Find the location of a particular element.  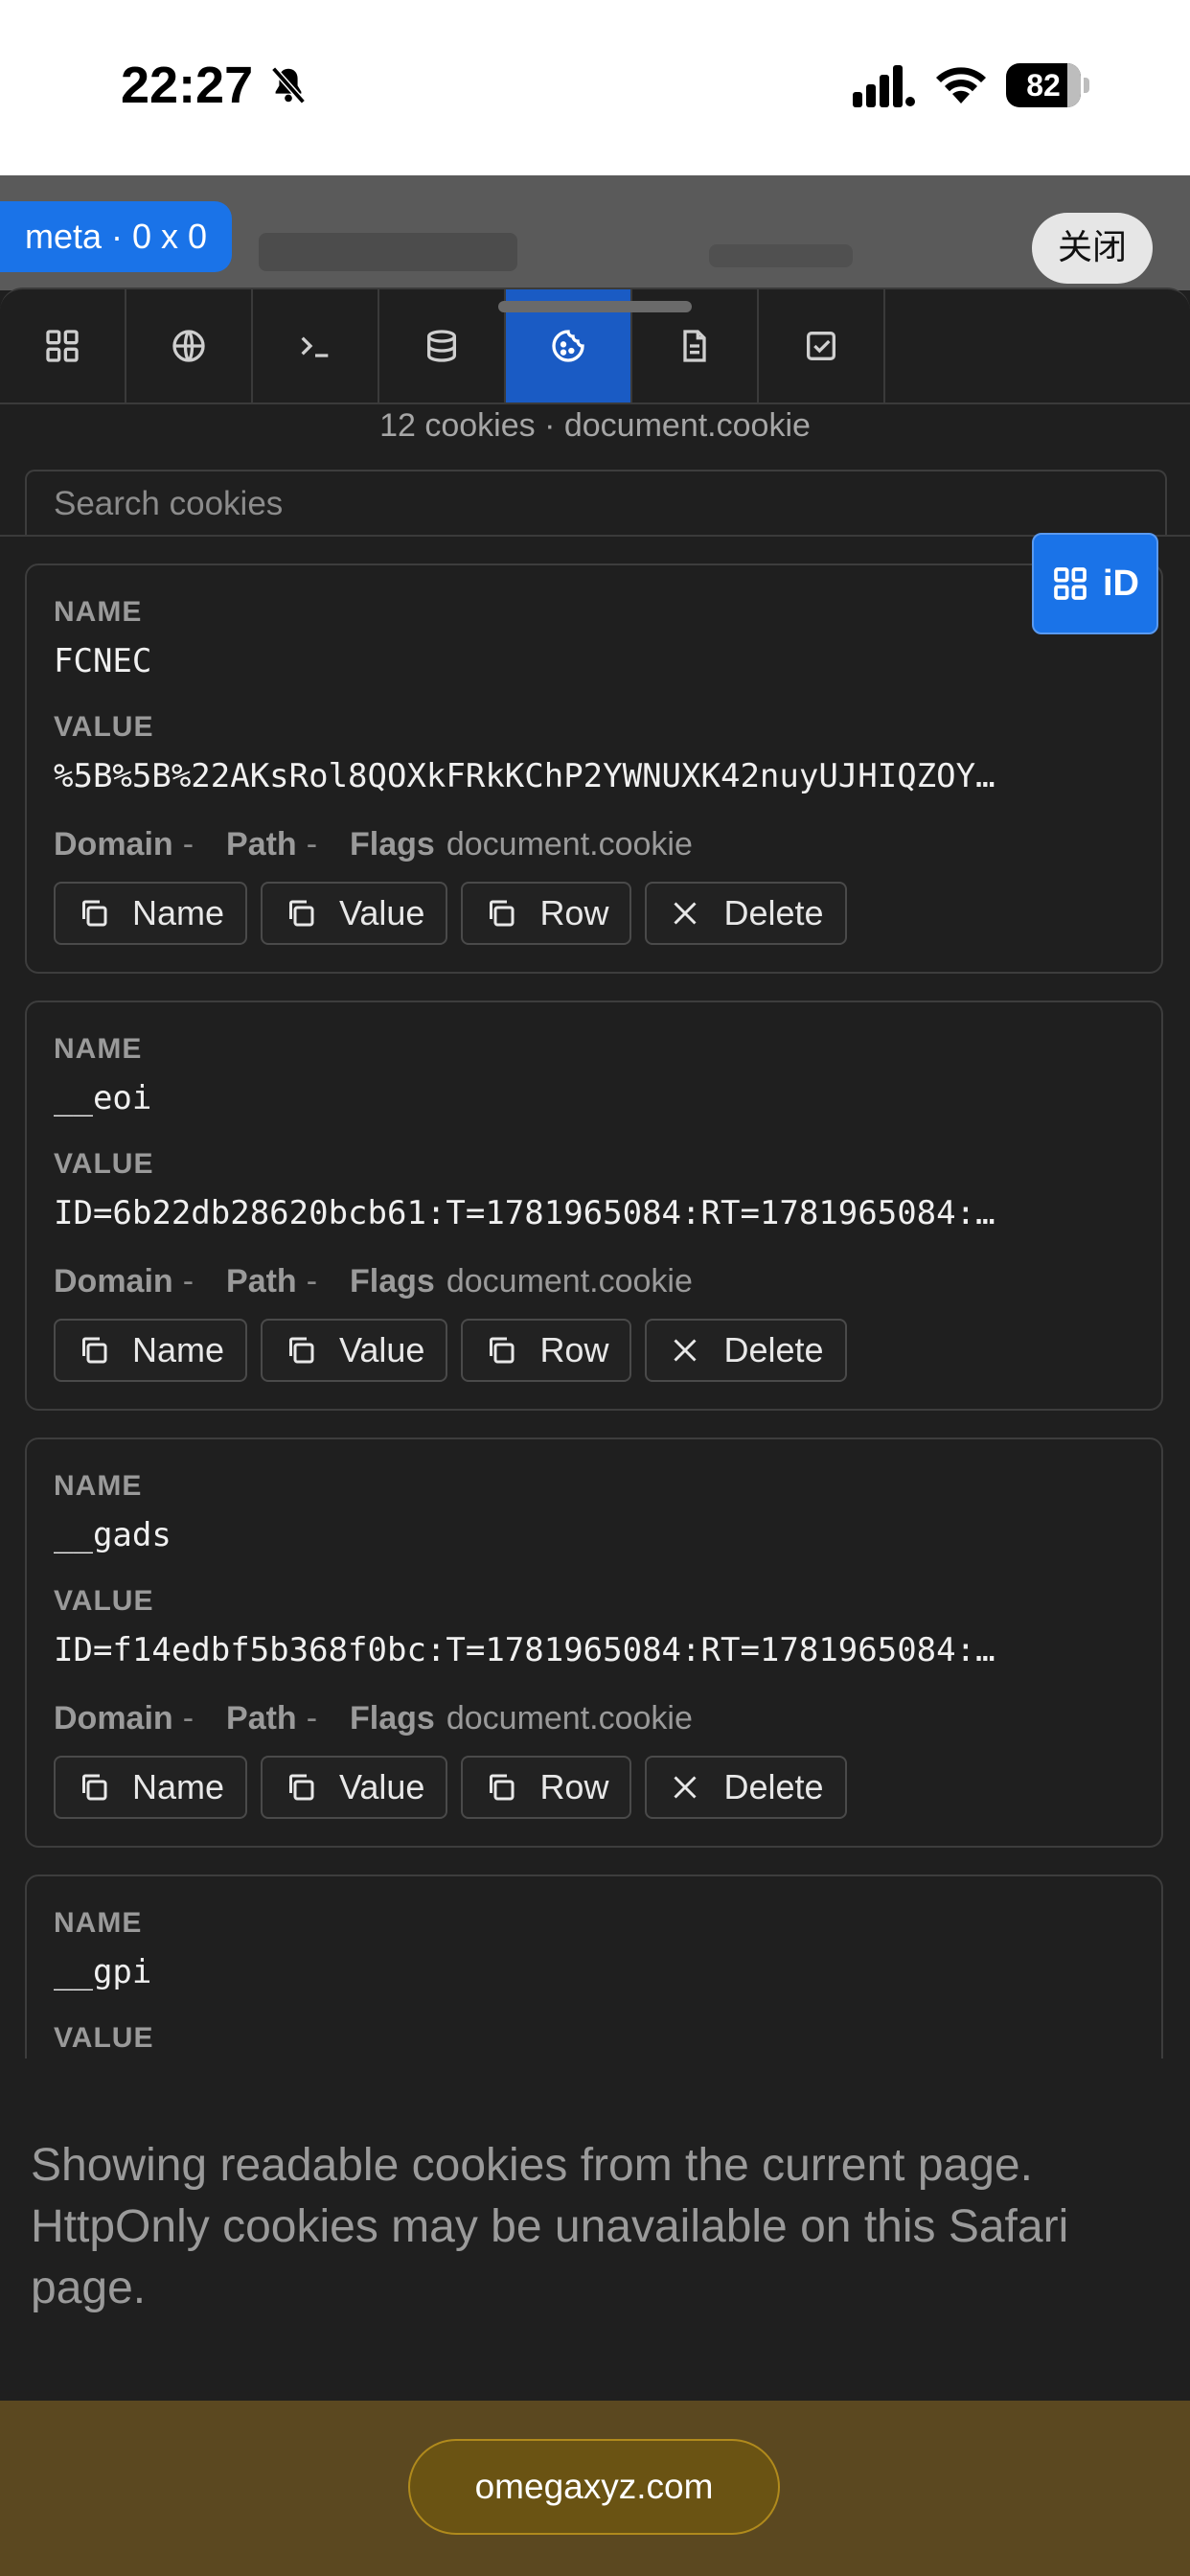

database-icon is located at coordinates (442, 346).